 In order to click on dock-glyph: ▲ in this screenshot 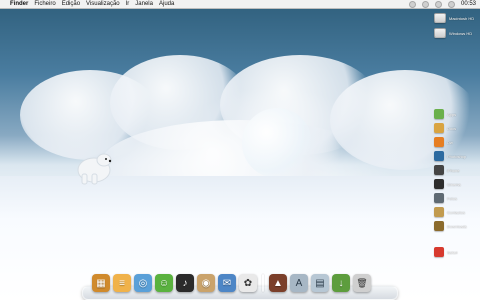, I will do `click(278, 283)`.